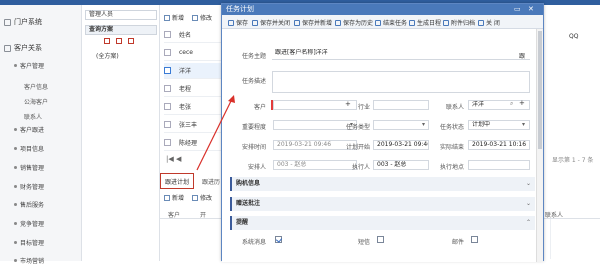 The width and height of the screenshot is (600, 265). I want to click on table-row: cece, so click(194, 53).